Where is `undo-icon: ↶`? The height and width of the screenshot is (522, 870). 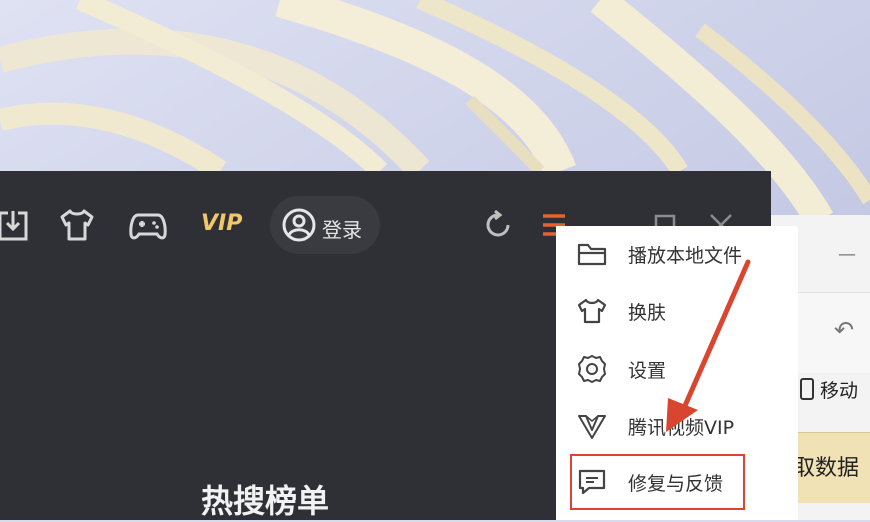
undo-icon: ↶ is located at coordinates (844, 330).